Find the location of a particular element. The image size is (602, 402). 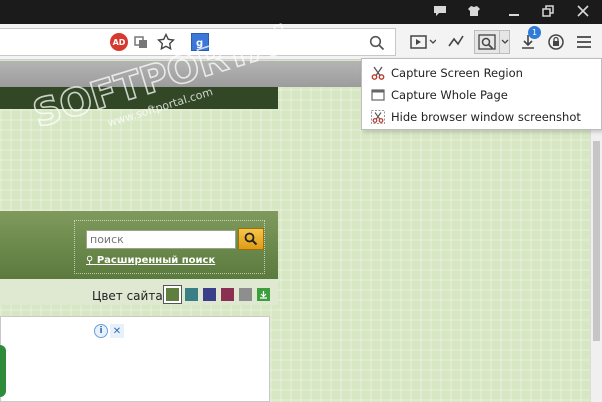

binoculars-icon: ⚲ is located at coordinates (90, 260).